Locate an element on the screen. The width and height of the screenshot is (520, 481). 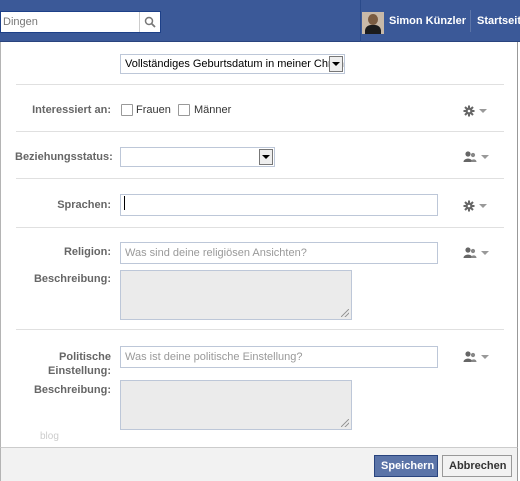
search-button is located at coordinates (149, 22).